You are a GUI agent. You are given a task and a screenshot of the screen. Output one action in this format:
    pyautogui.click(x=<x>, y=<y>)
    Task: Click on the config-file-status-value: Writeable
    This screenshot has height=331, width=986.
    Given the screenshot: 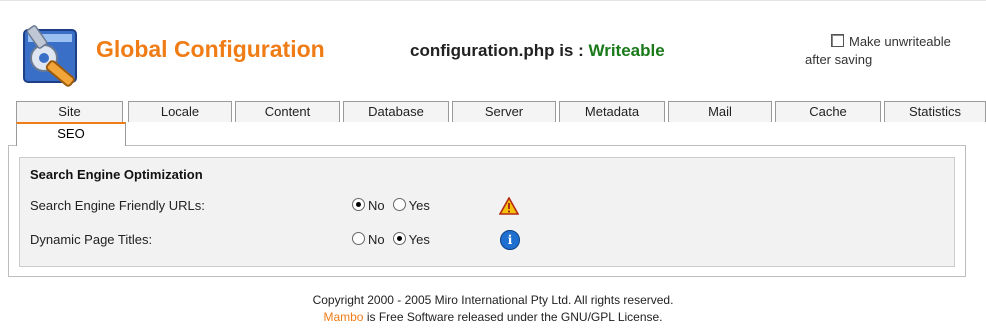 What is the action you would take?
    pyautogui.click(x=626, y=50)
    